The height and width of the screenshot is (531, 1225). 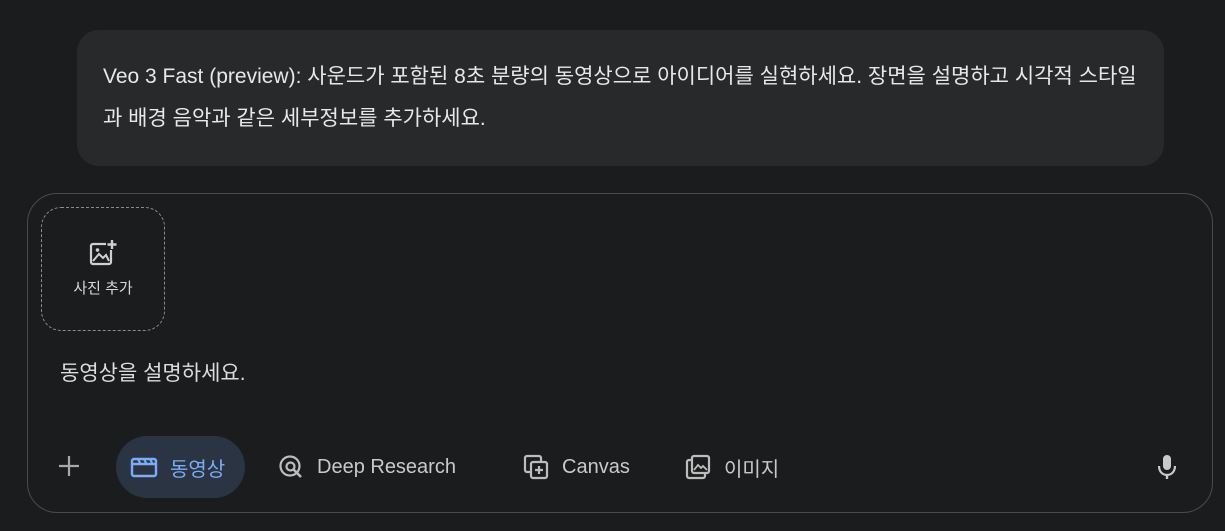 I want to click on microphone-icon, so click(x=1167, y=467).